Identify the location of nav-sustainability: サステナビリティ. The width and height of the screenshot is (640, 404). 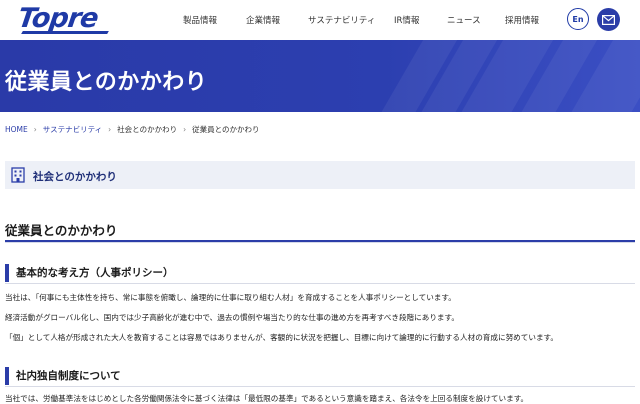
(341, 20).